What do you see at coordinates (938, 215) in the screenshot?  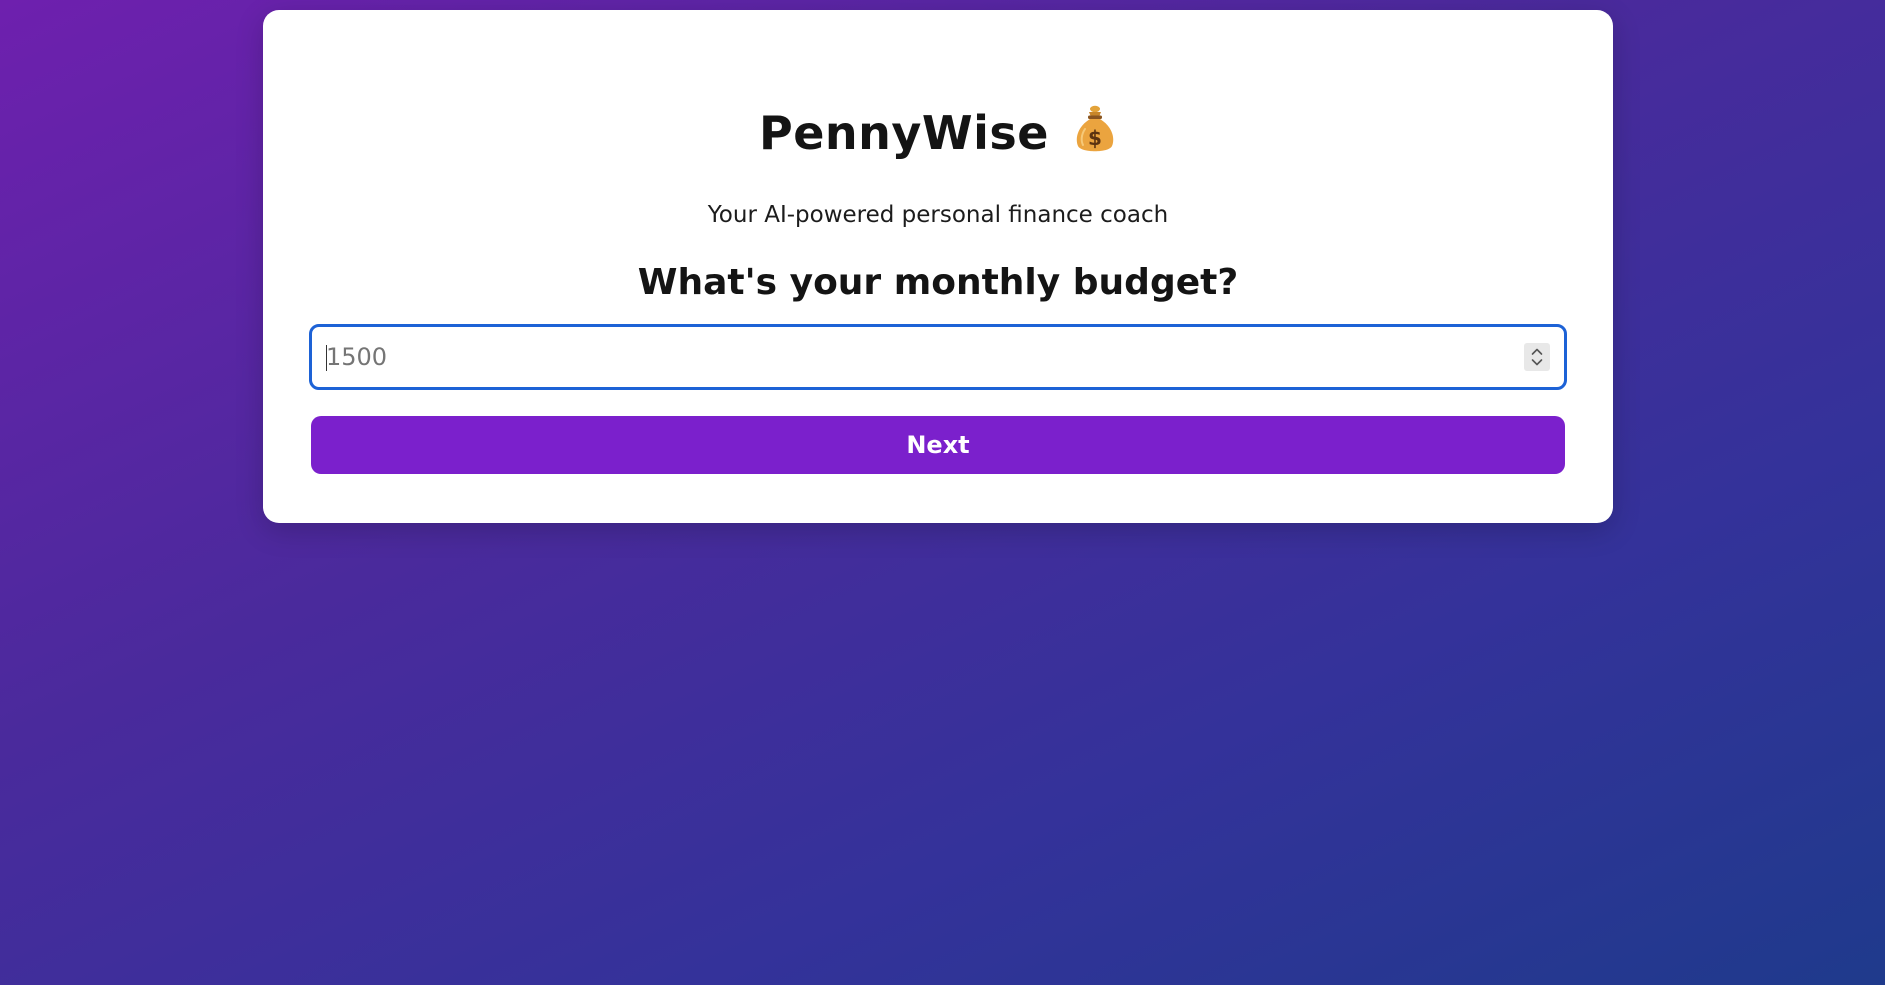 I see `app-subtitle: Your AI-powered personal finance coach` at bounding box center [938, 215].